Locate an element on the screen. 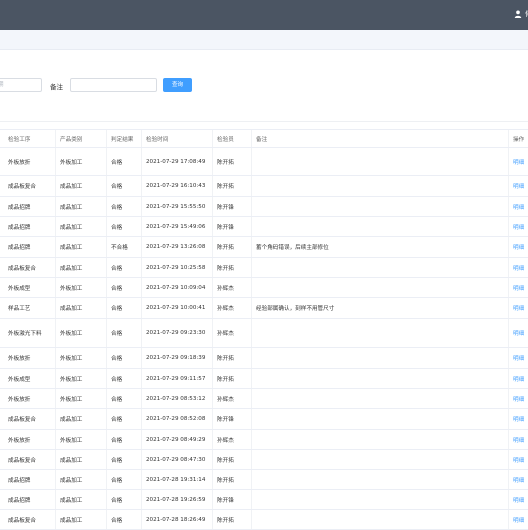 Image resolution: width=528 pixels, height=530 pixels. table-row: 成品板复合 成品加工 合格 2021-07-29 08:52:08 陈开锋 明细 is located at coordinates (264, 419).